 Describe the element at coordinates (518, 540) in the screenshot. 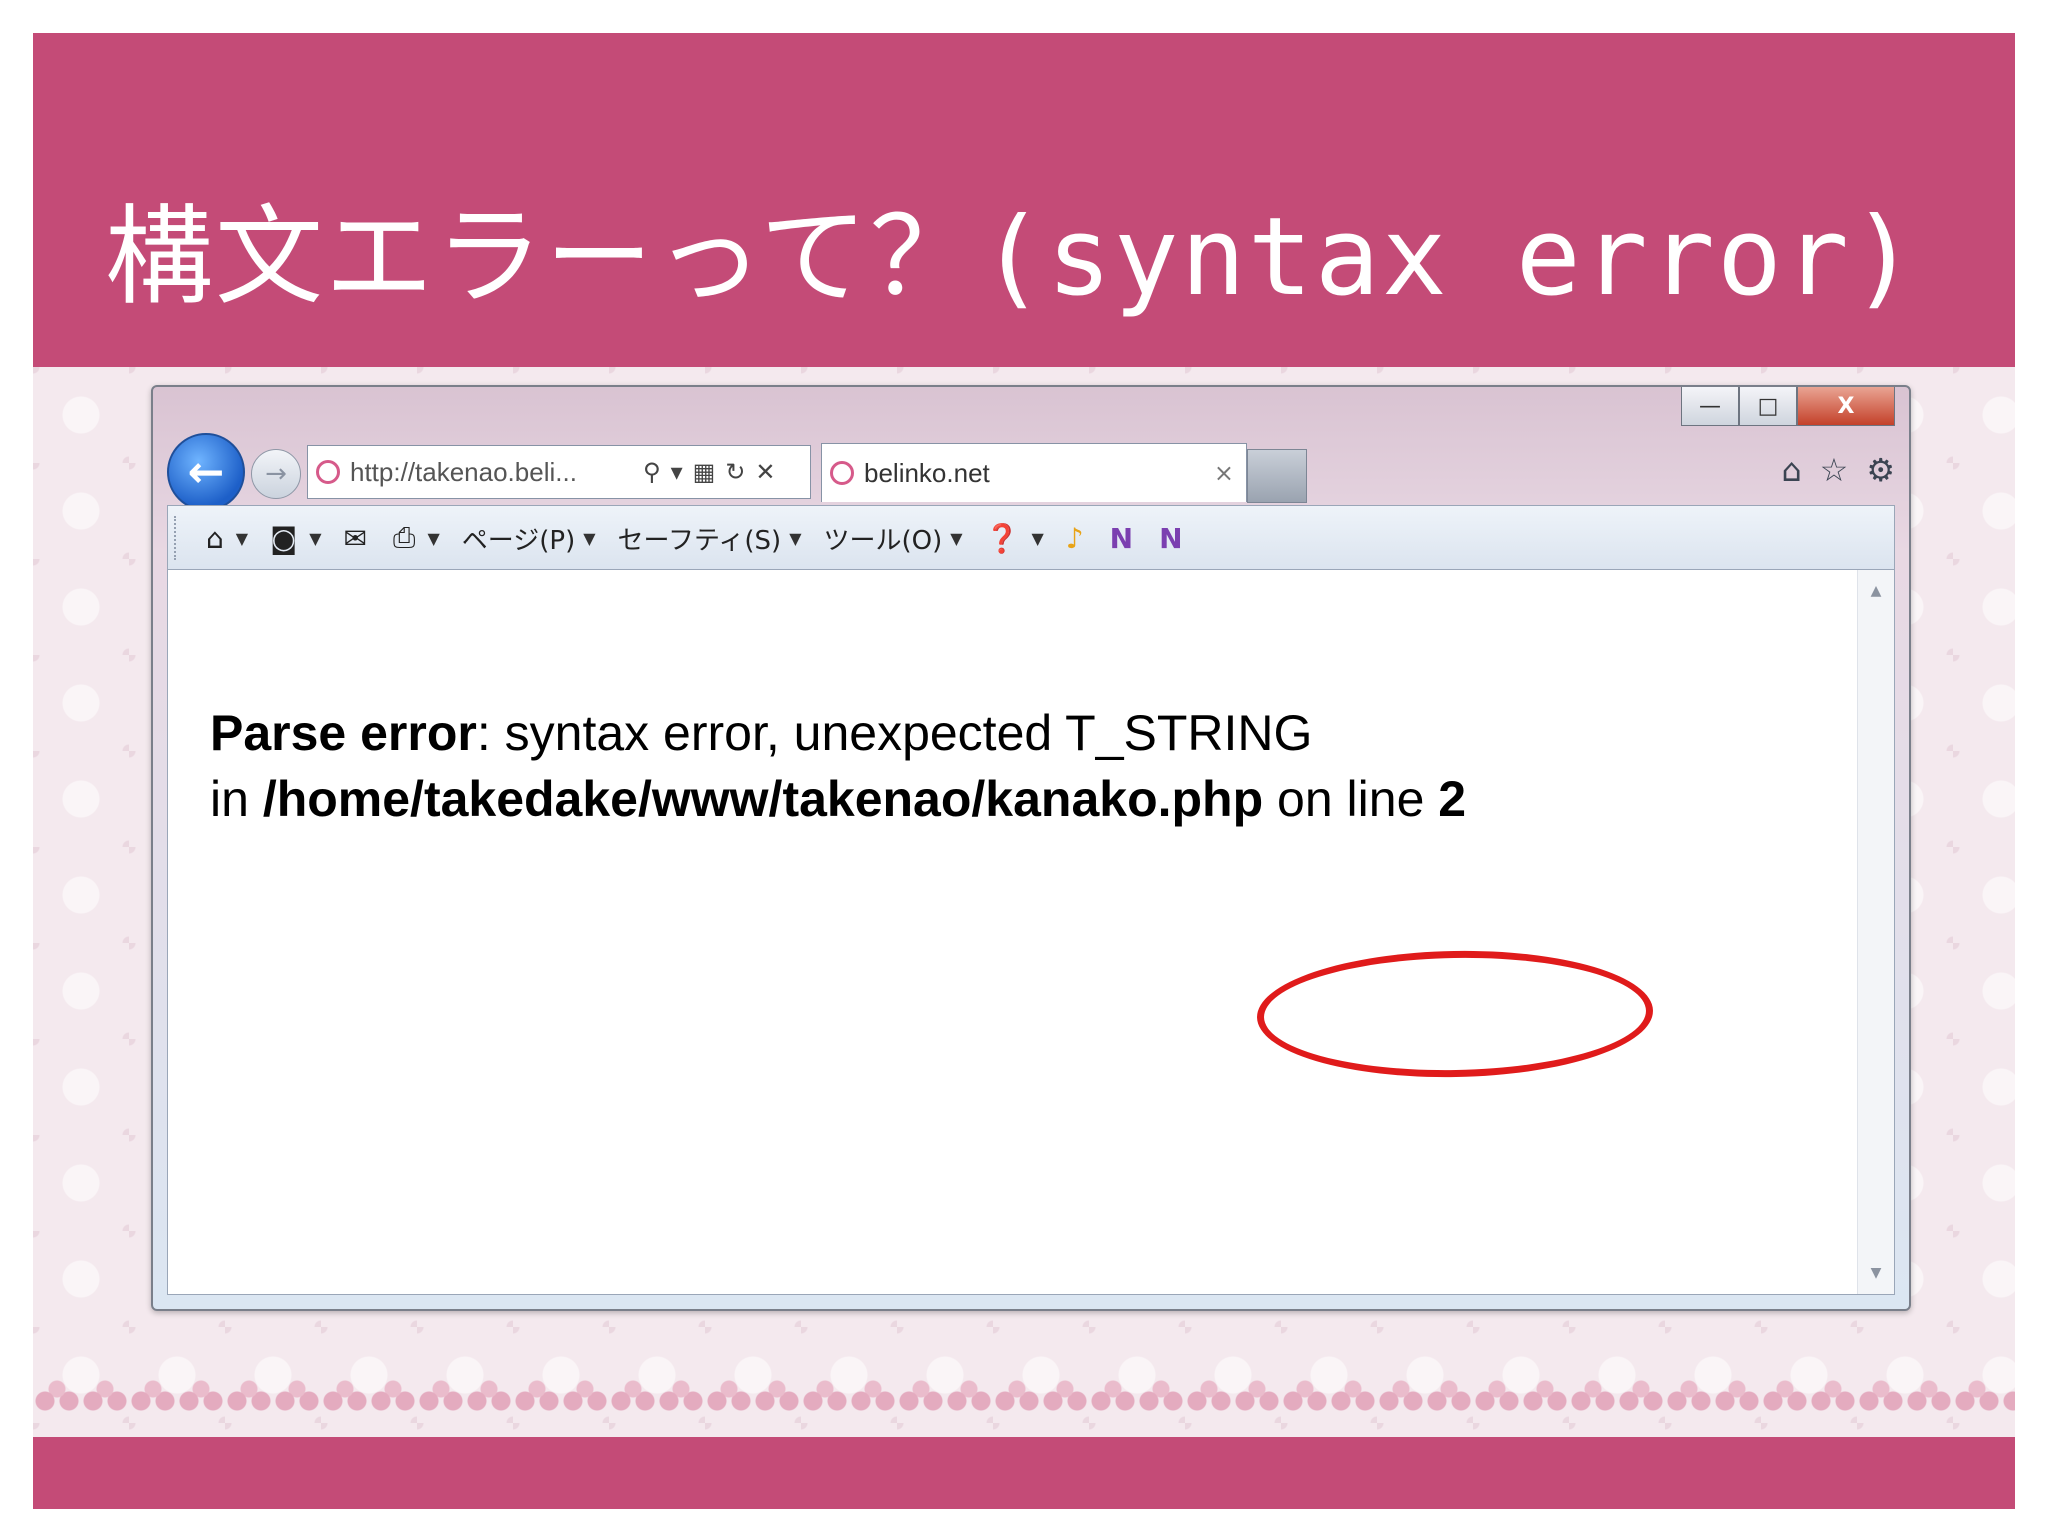

I see `page-menu-label: ページ(P)` at that location.